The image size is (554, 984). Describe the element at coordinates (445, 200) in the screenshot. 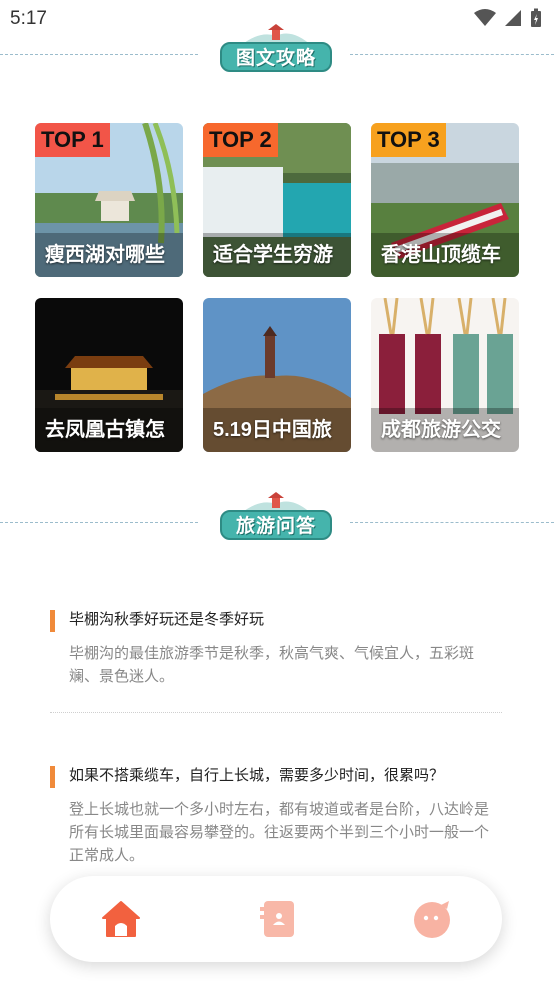

I see `guide-card-3: TOP 3 香港山顶缆车` at that location.